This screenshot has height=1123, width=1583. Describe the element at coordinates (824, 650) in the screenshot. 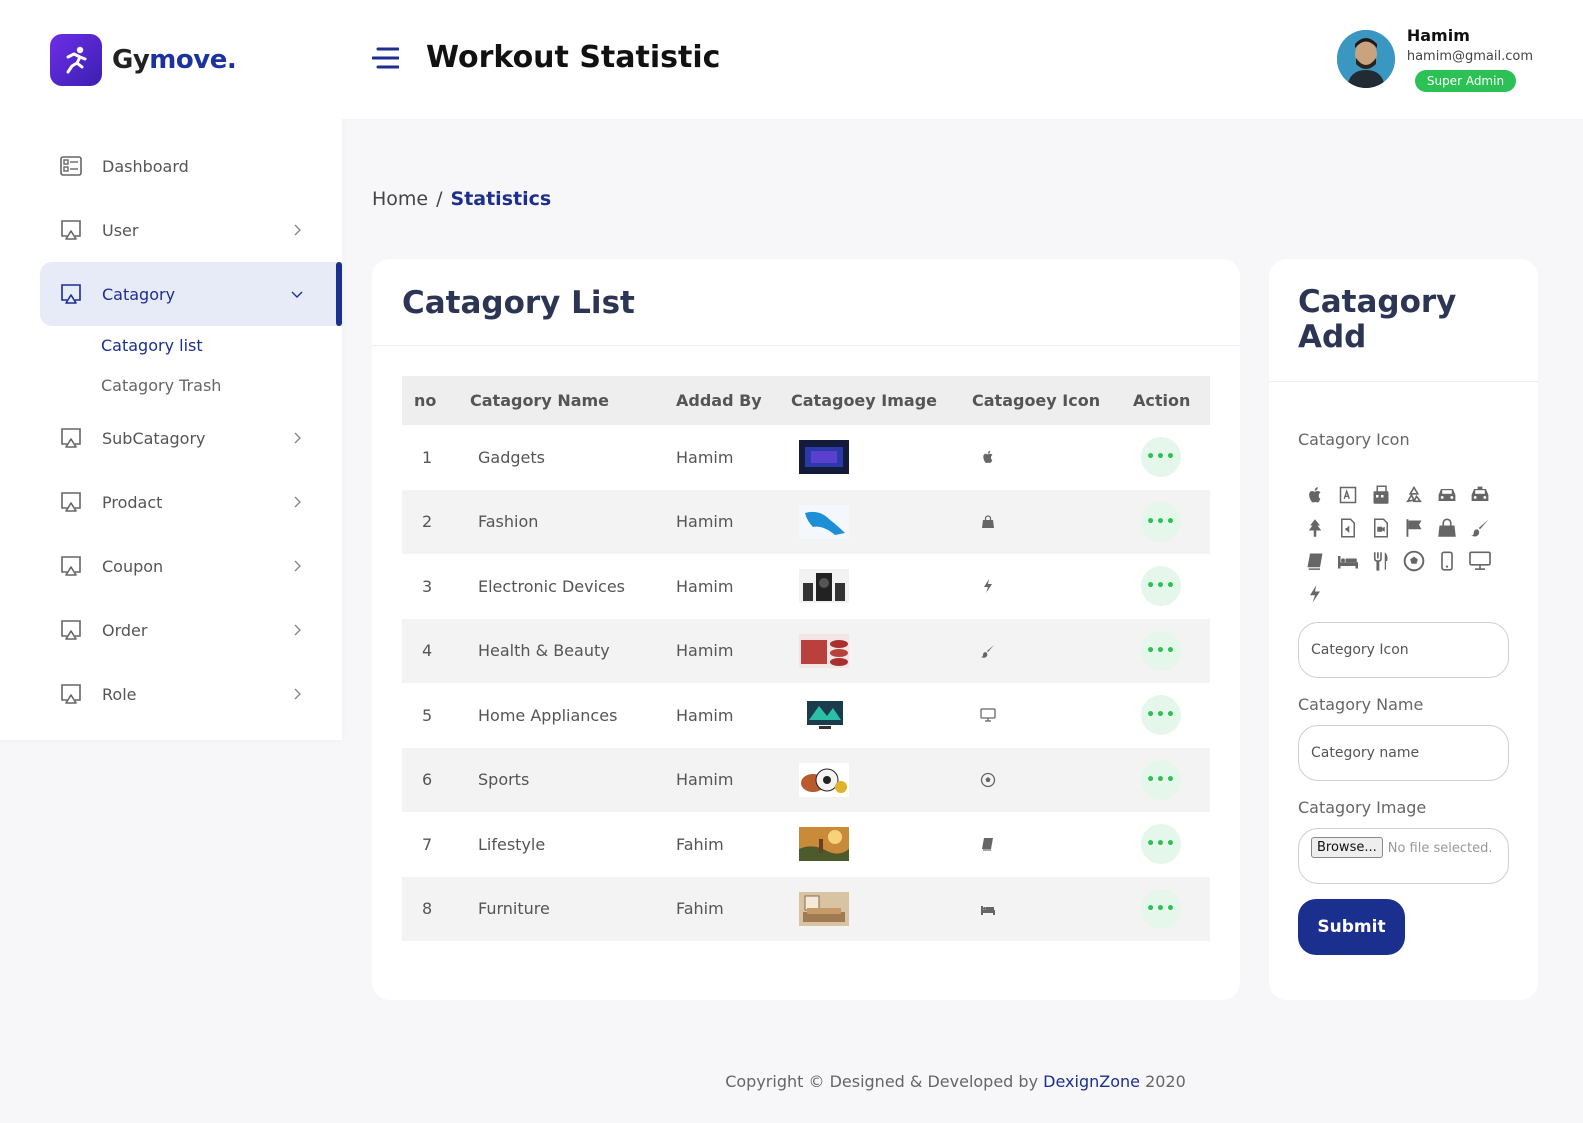

I see `health-beauty-image` at that location.